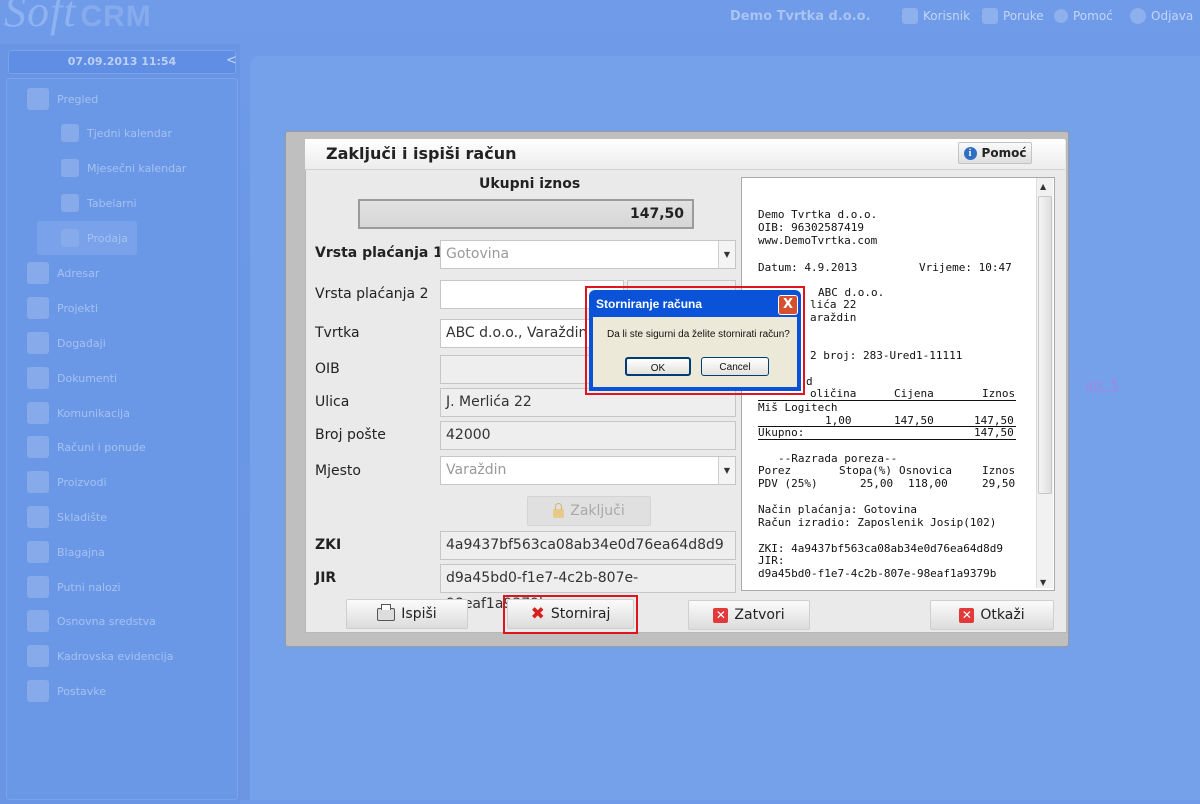 The height and width of the screenshot is (804, 1200). I want to click on address-book-icon, so click(38, 273).